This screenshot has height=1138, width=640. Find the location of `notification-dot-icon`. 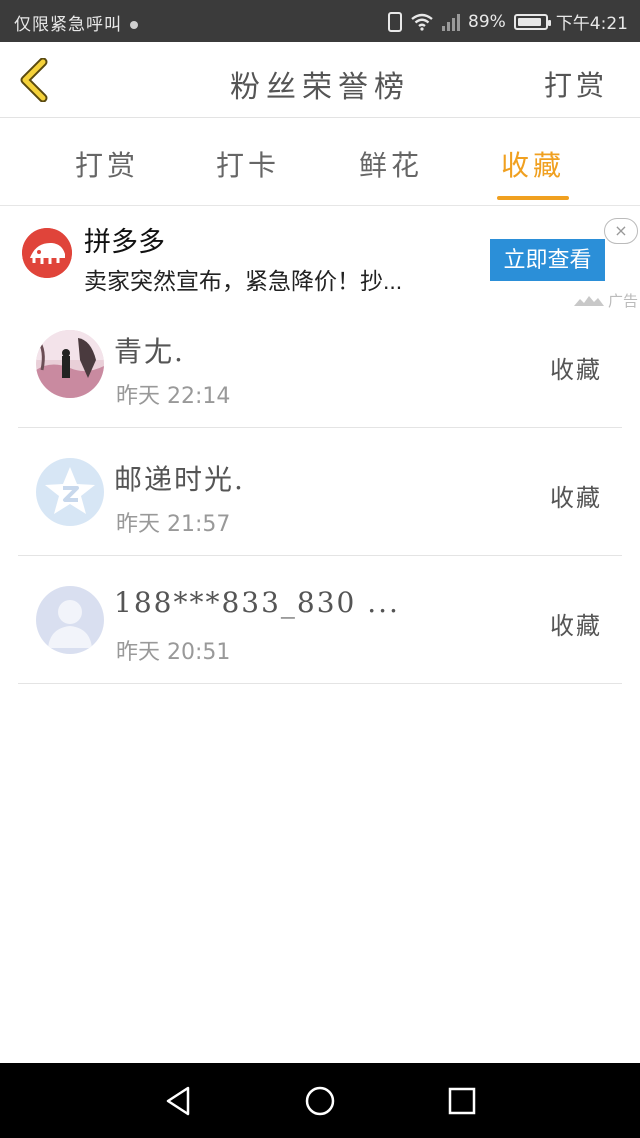

notification-dot-icon is located at coordinates (134, 25).